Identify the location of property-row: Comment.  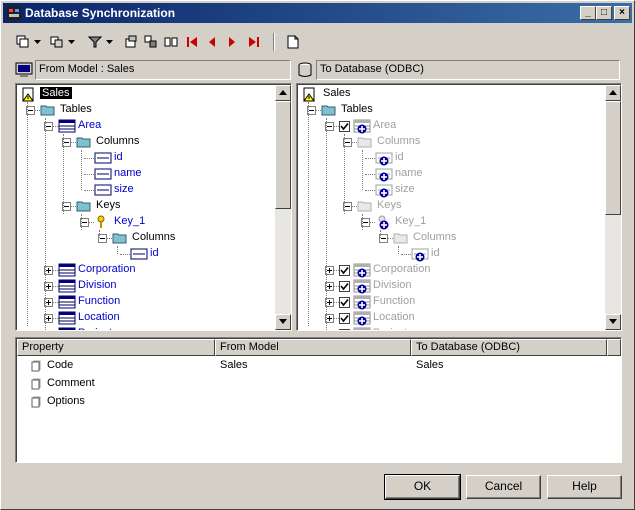
(316, 384).